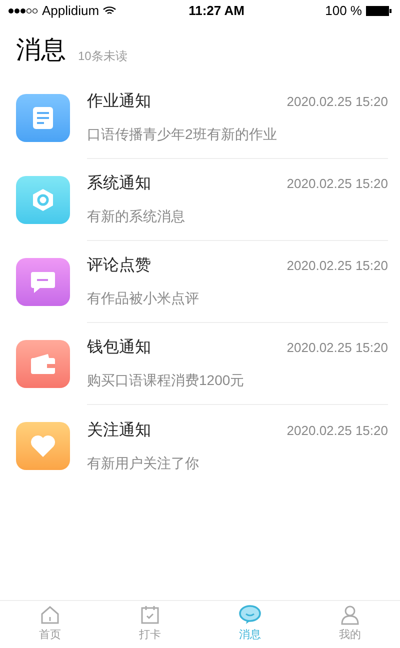 This screenshot has width=400, height=648. What do you see at coordinates (119, 430) in the screenshot?
I see `message-title: 关注通知` at bounding box center [119, 430].